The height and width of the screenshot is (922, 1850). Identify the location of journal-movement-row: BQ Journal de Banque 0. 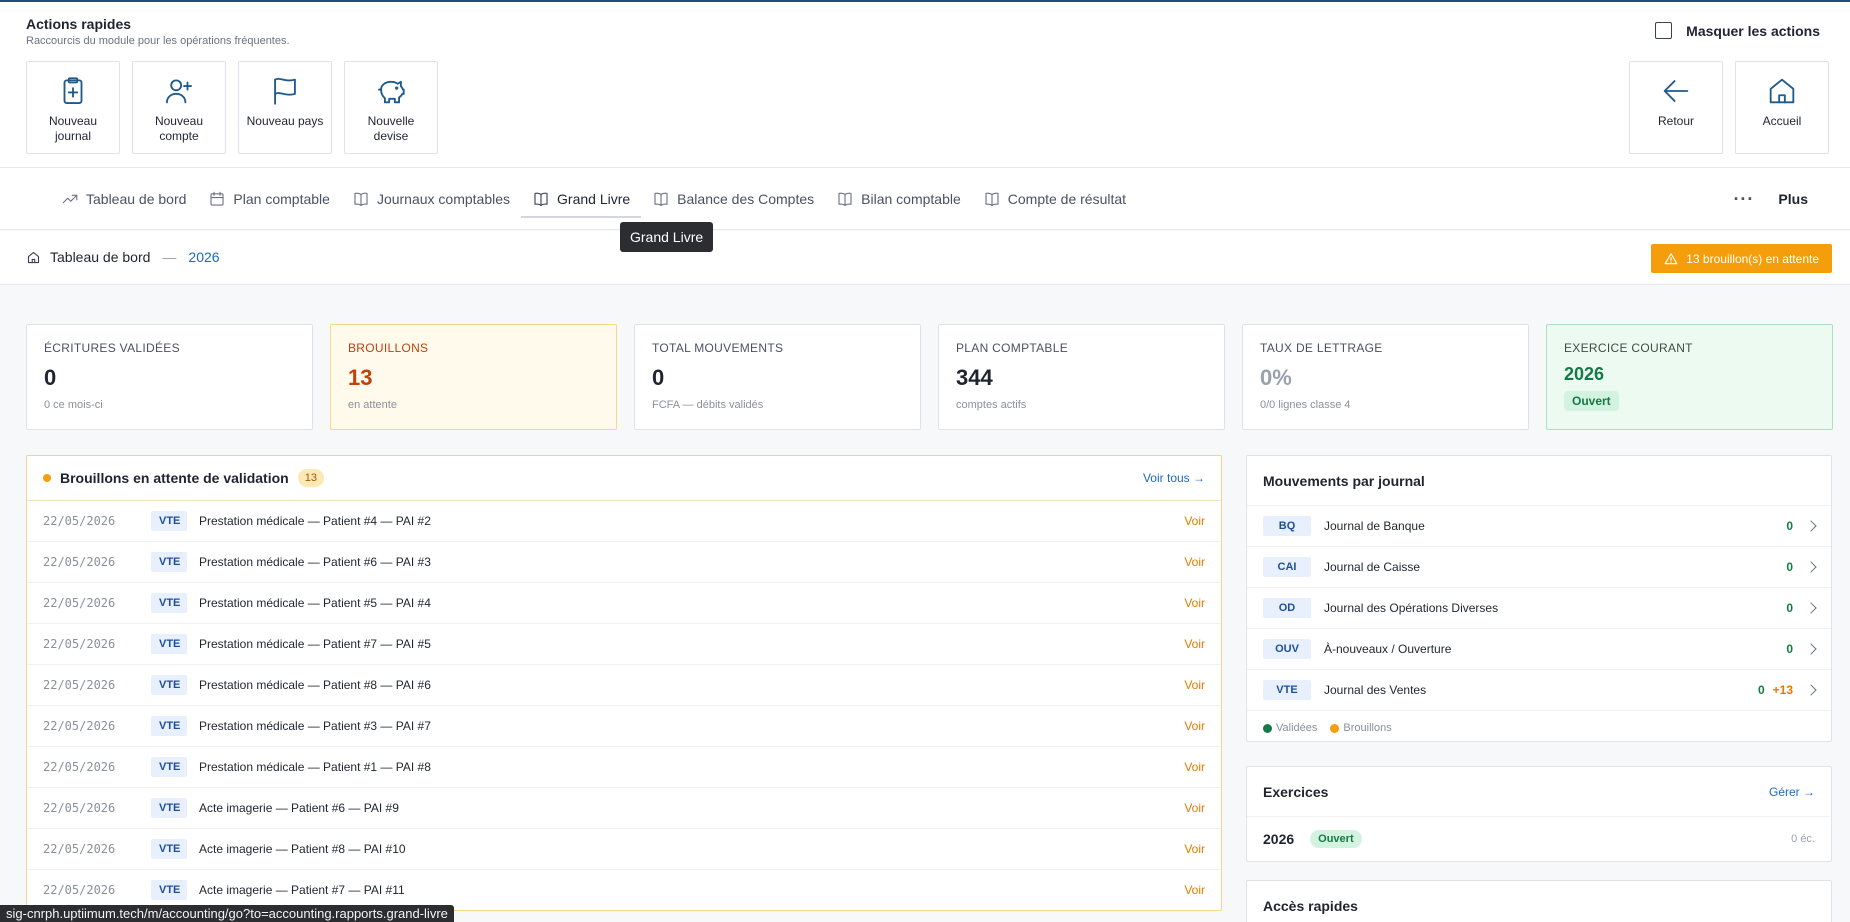
(1539, 526).